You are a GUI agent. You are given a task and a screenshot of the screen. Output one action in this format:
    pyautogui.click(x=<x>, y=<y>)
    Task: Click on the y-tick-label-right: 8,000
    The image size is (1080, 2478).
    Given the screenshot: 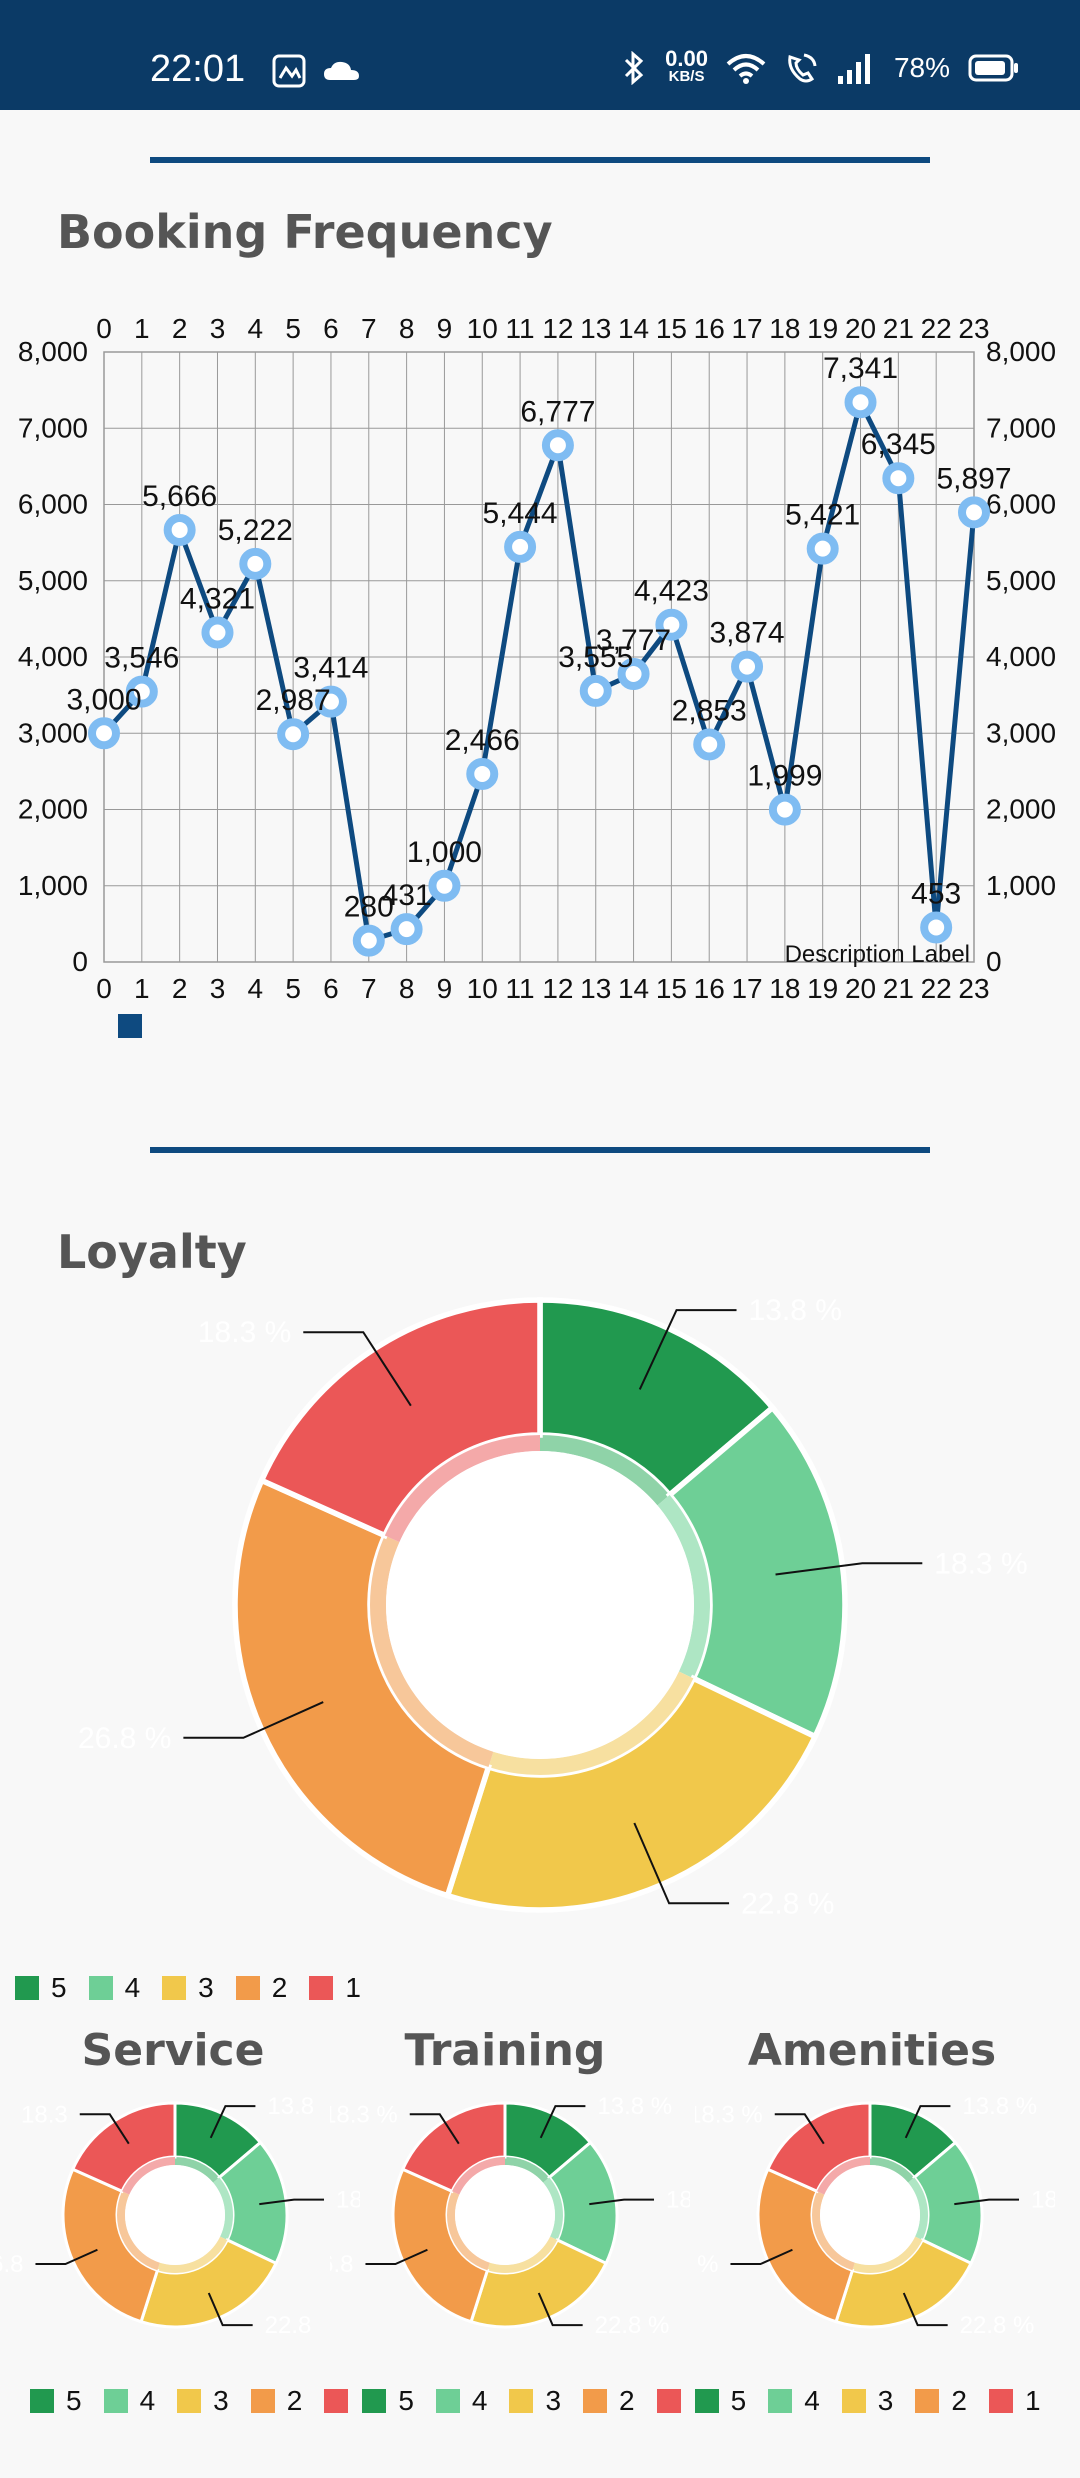 What is the action you would take?
    pyautogui.click(x=1021, y=351)
    